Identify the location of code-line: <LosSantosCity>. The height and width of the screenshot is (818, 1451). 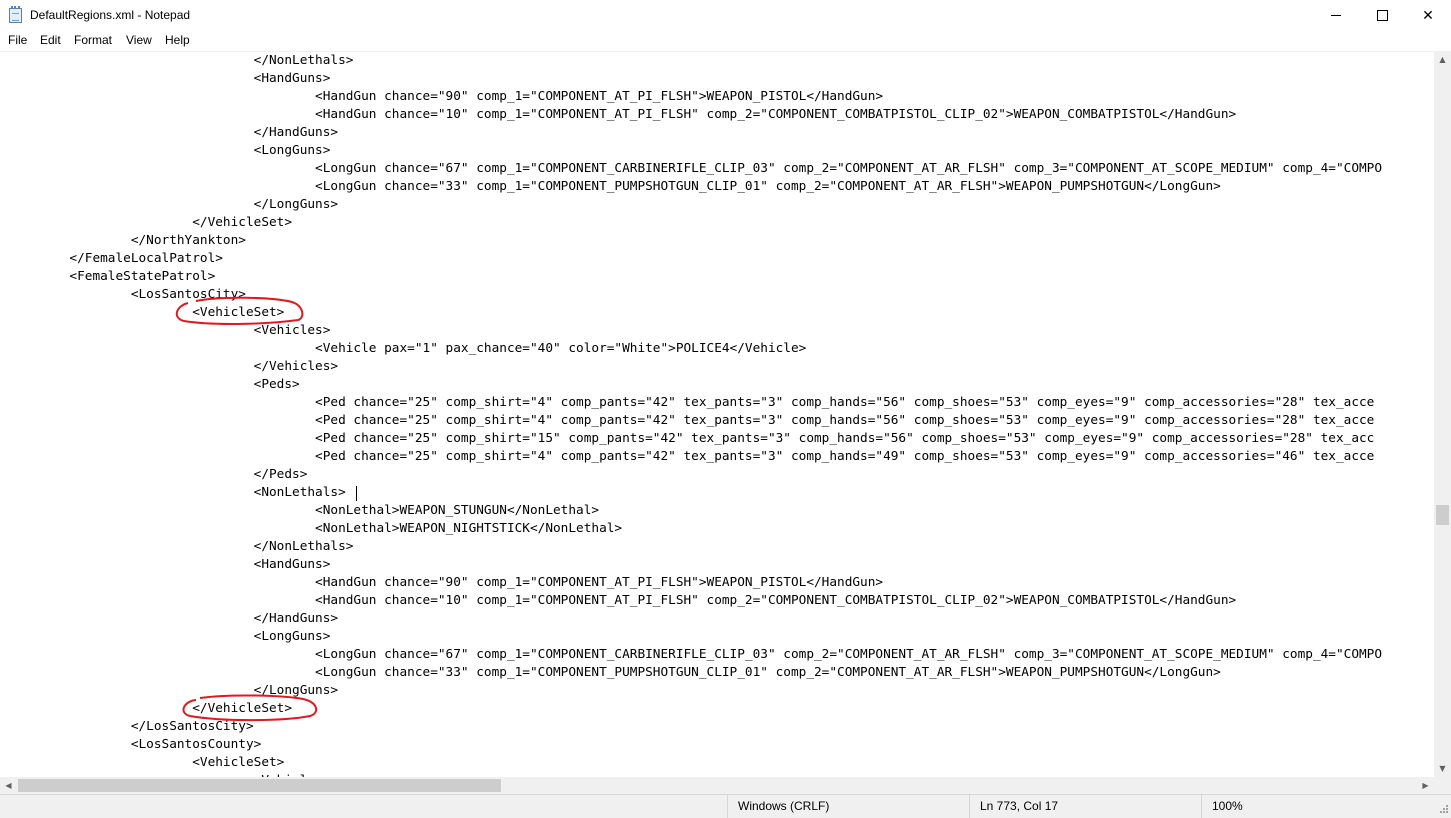
(127, 294).